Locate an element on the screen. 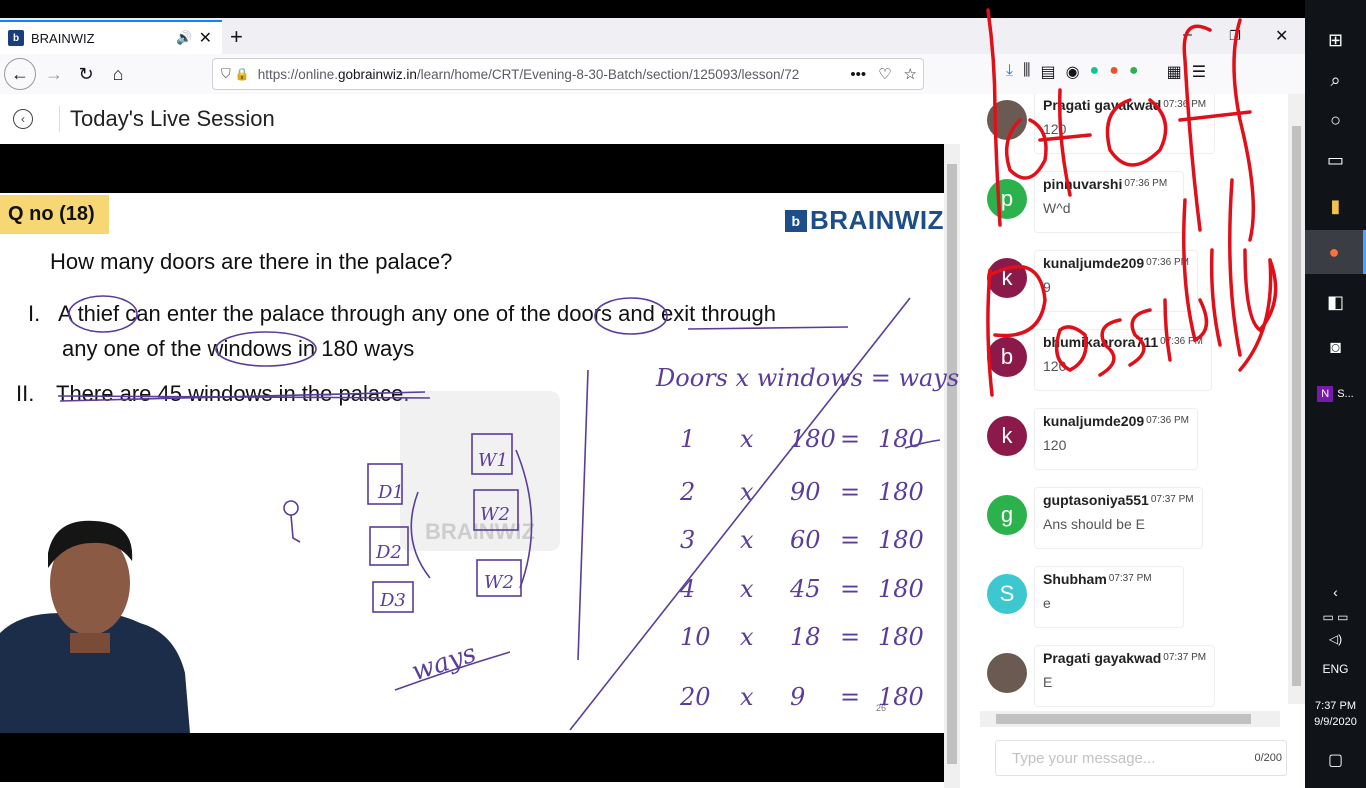 This screenshot has height=788, width=1366. restore-icon: ❐ is located at coordinates (1235, 36).